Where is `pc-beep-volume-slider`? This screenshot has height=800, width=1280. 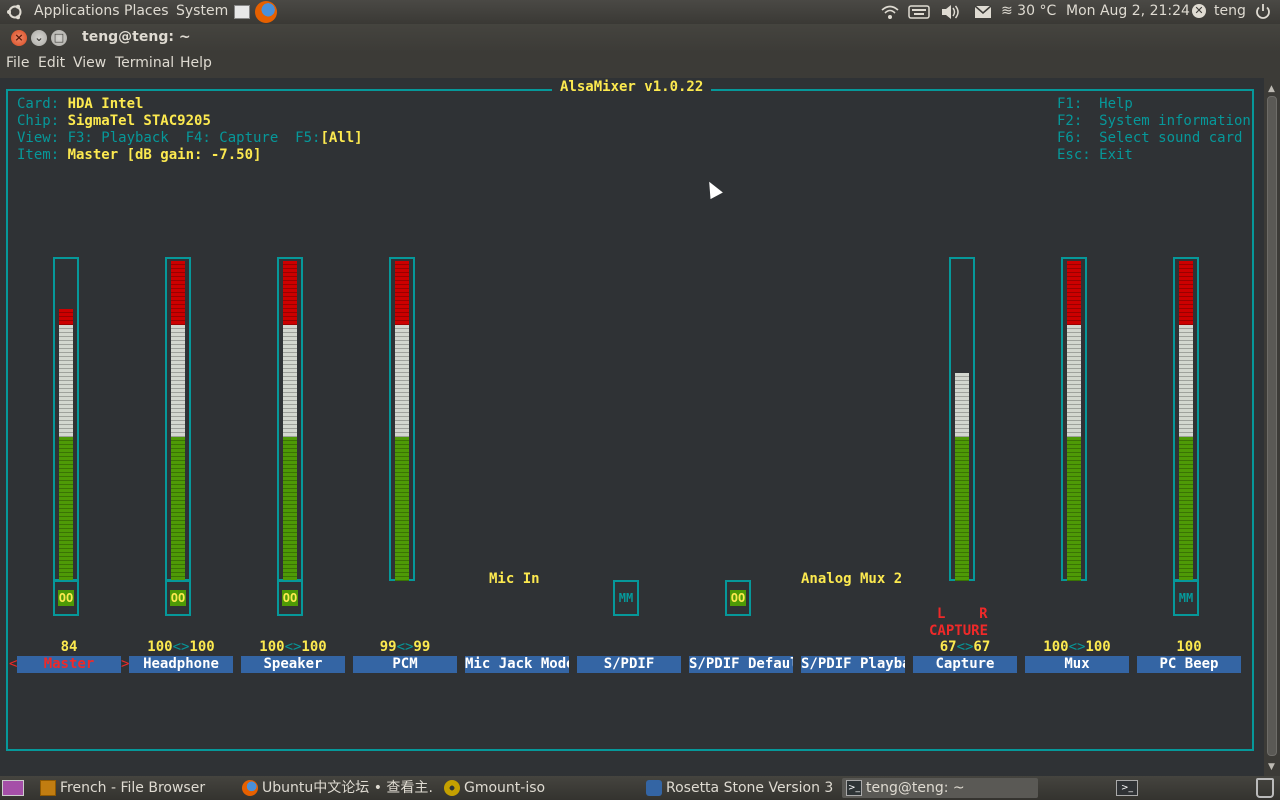 pc-beep-volume-slider is located at coordinates (1186, 419).